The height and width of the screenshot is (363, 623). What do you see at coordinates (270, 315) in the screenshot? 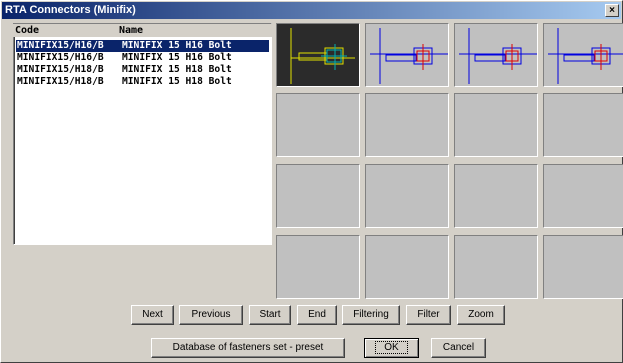
I see `start-button: Start` at bounding box center [270, 315].